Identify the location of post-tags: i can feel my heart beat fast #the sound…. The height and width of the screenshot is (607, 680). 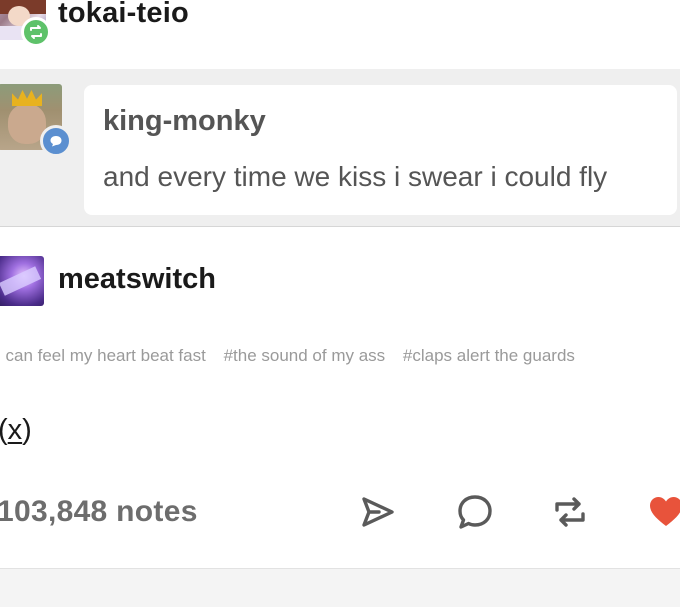
(294, 356).